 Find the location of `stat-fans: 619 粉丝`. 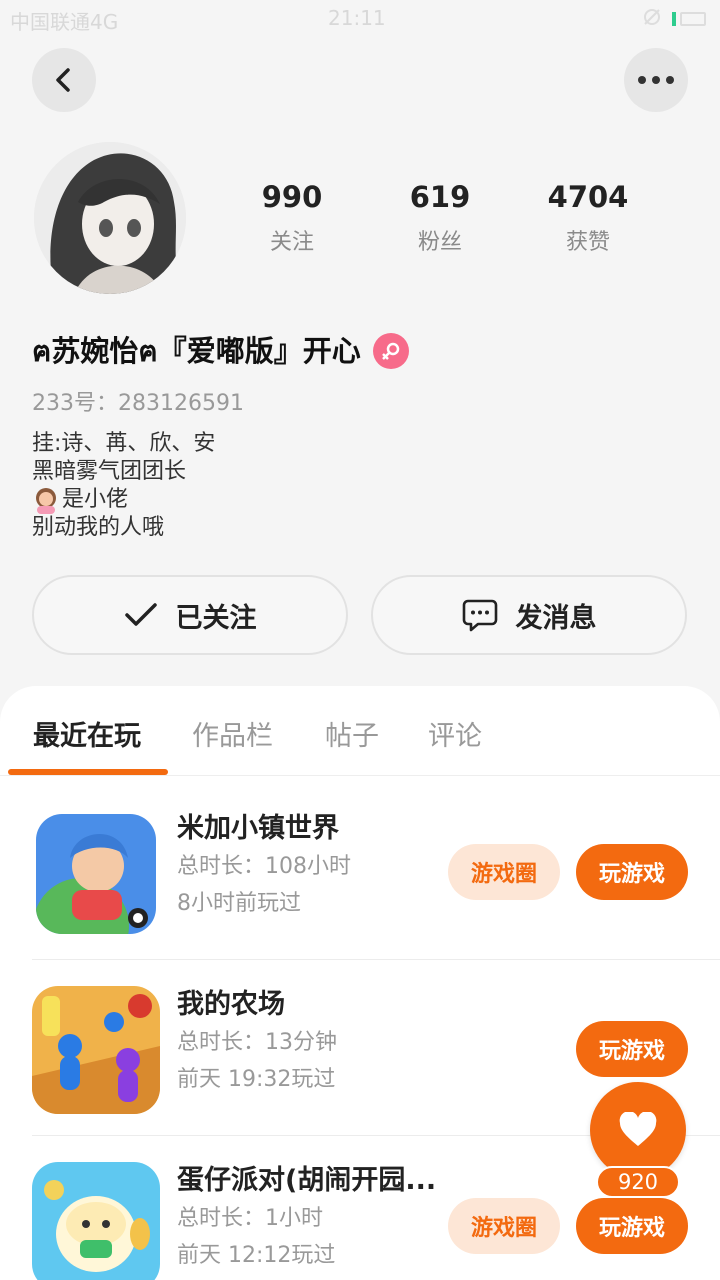

stat-fans: 619 粉丝 is located at coordinates (440, 218).